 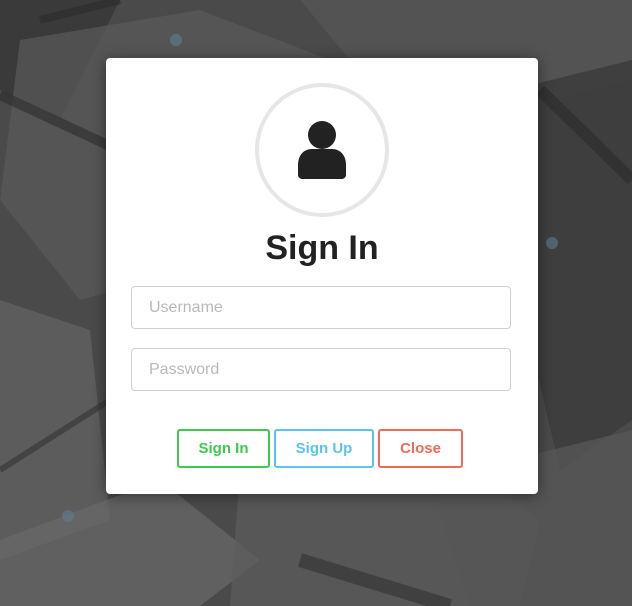 What do you see at coordinates (321, 307) in the screenshot?
I see `username-input` at bounding box center [321, 307].